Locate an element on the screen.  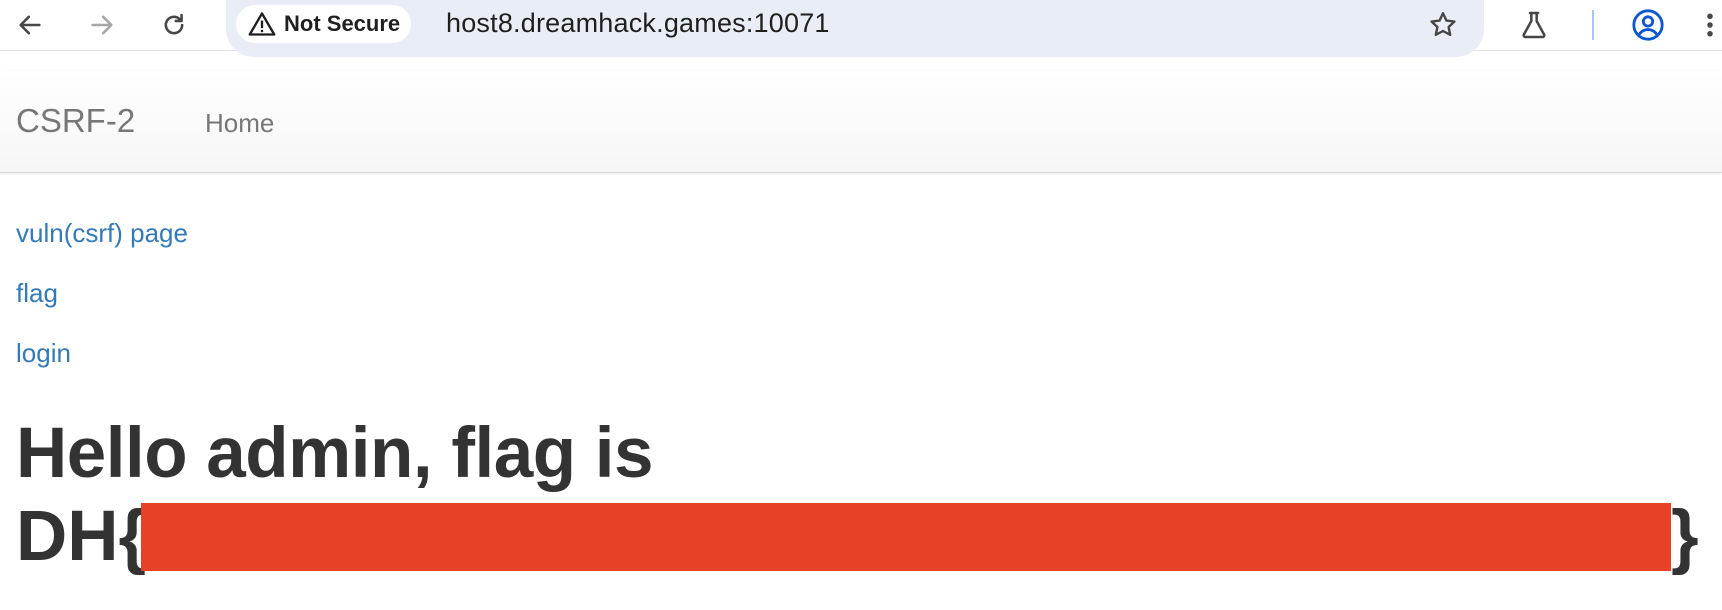
security-chip: Not Secure is located at coordinates (323, 24).